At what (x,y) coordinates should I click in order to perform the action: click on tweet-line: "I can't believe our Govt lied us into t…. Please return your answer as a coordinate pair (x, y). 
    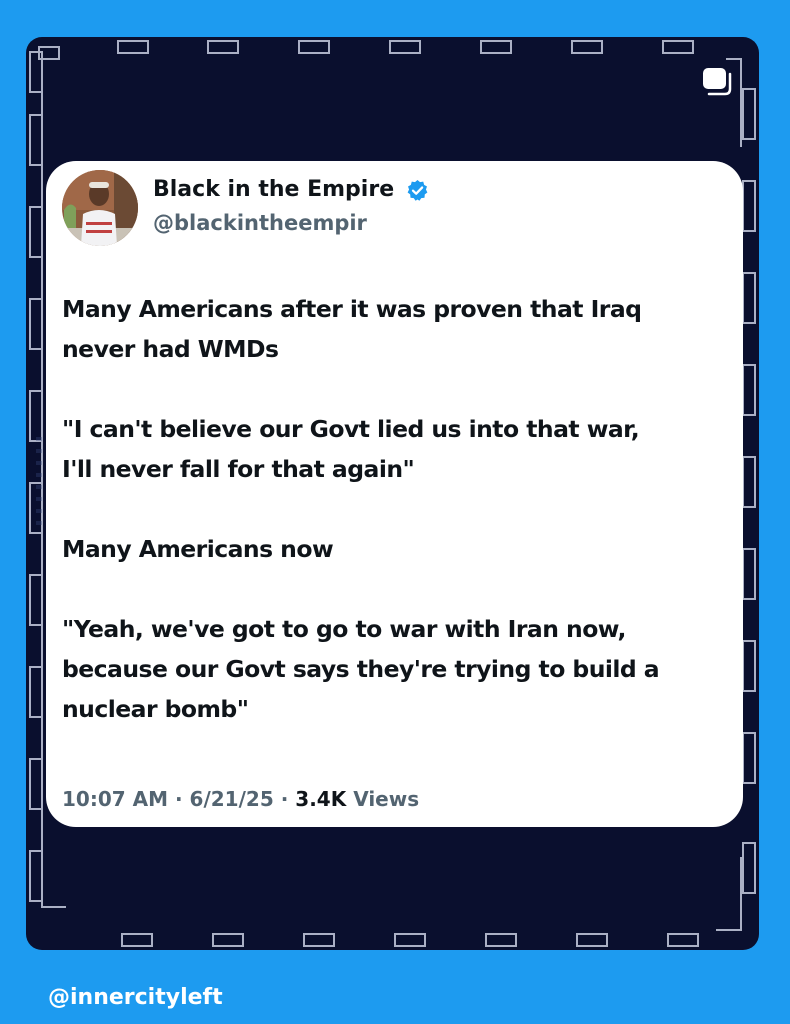
    Looking at the image, I should click on (351, 429).